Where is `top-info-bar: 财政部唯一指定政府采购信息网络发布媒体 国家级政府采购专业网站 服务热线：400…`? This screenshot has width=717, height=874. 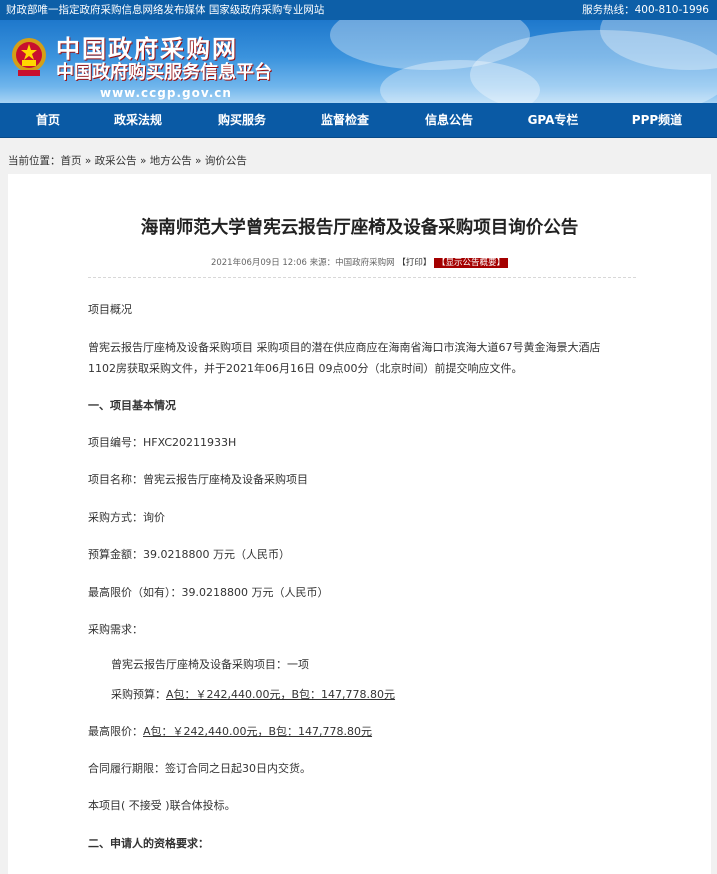 top-info-bar: 财政部唯一指定政府采购信息网络发布媒体 国家级政府采购专业网站 服务热线：400… is located at coordinates (358, 10).